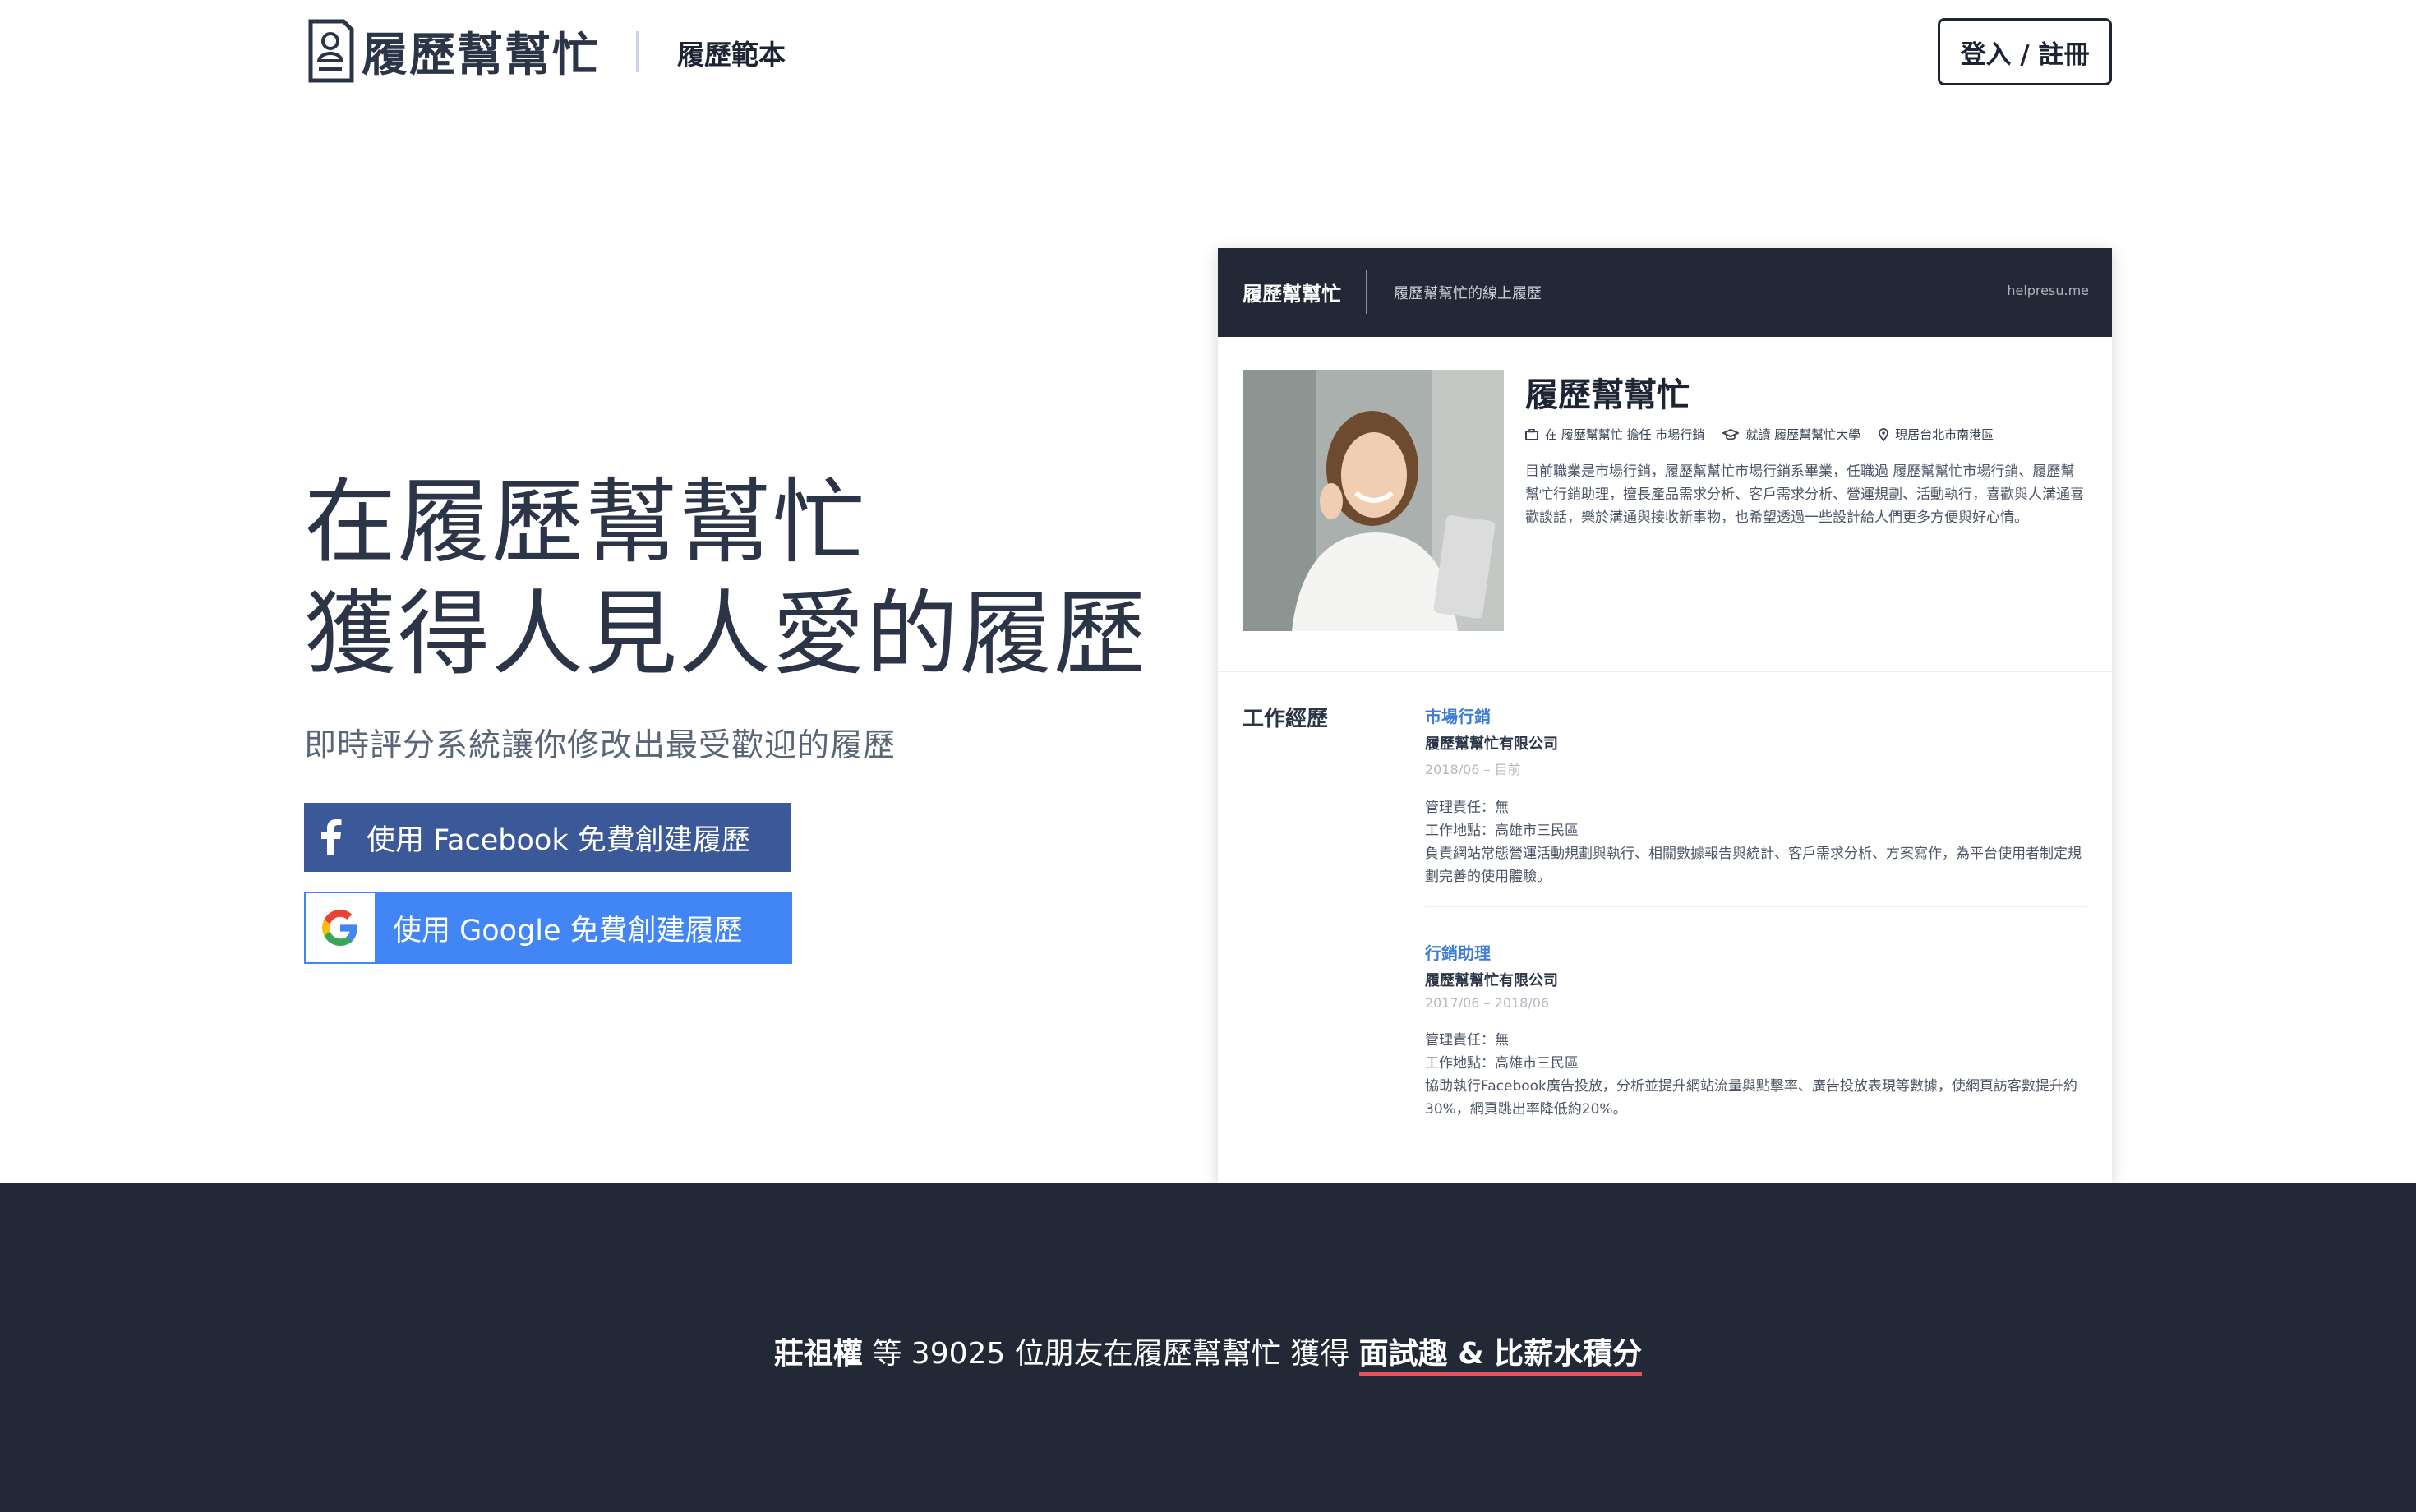  Describe the element at coordinates (1286, 719) in the screenshot. I see `work-experience-title: 工作經歷` at that location.